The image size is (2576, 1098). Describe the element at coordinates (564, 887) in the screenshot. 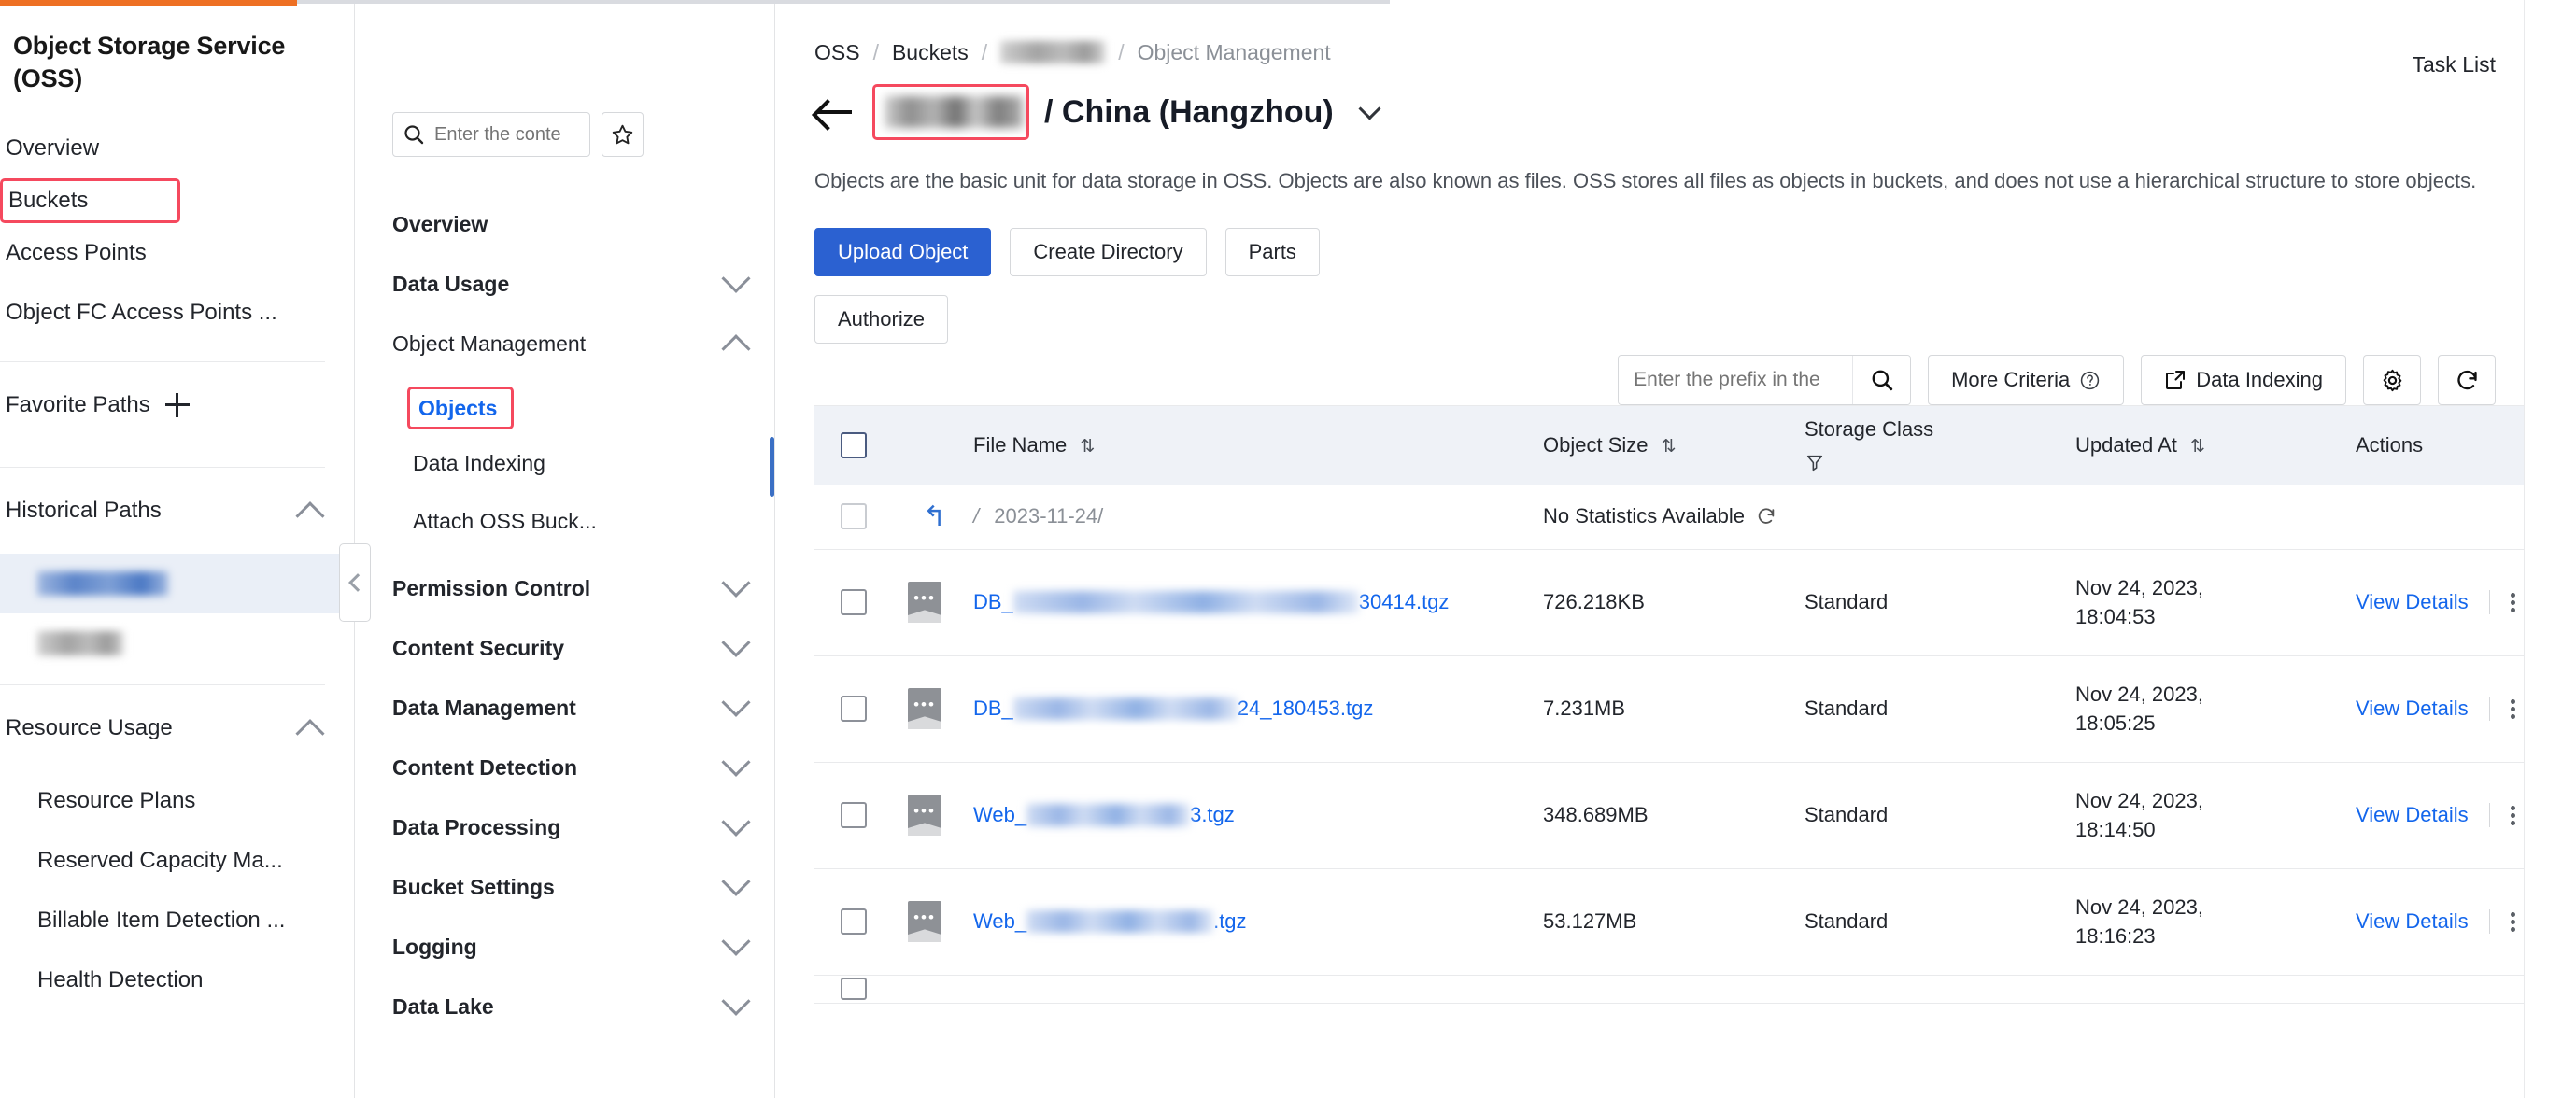

I see `bucket-nav-bucket-settings: Bucket Settings` at that location.